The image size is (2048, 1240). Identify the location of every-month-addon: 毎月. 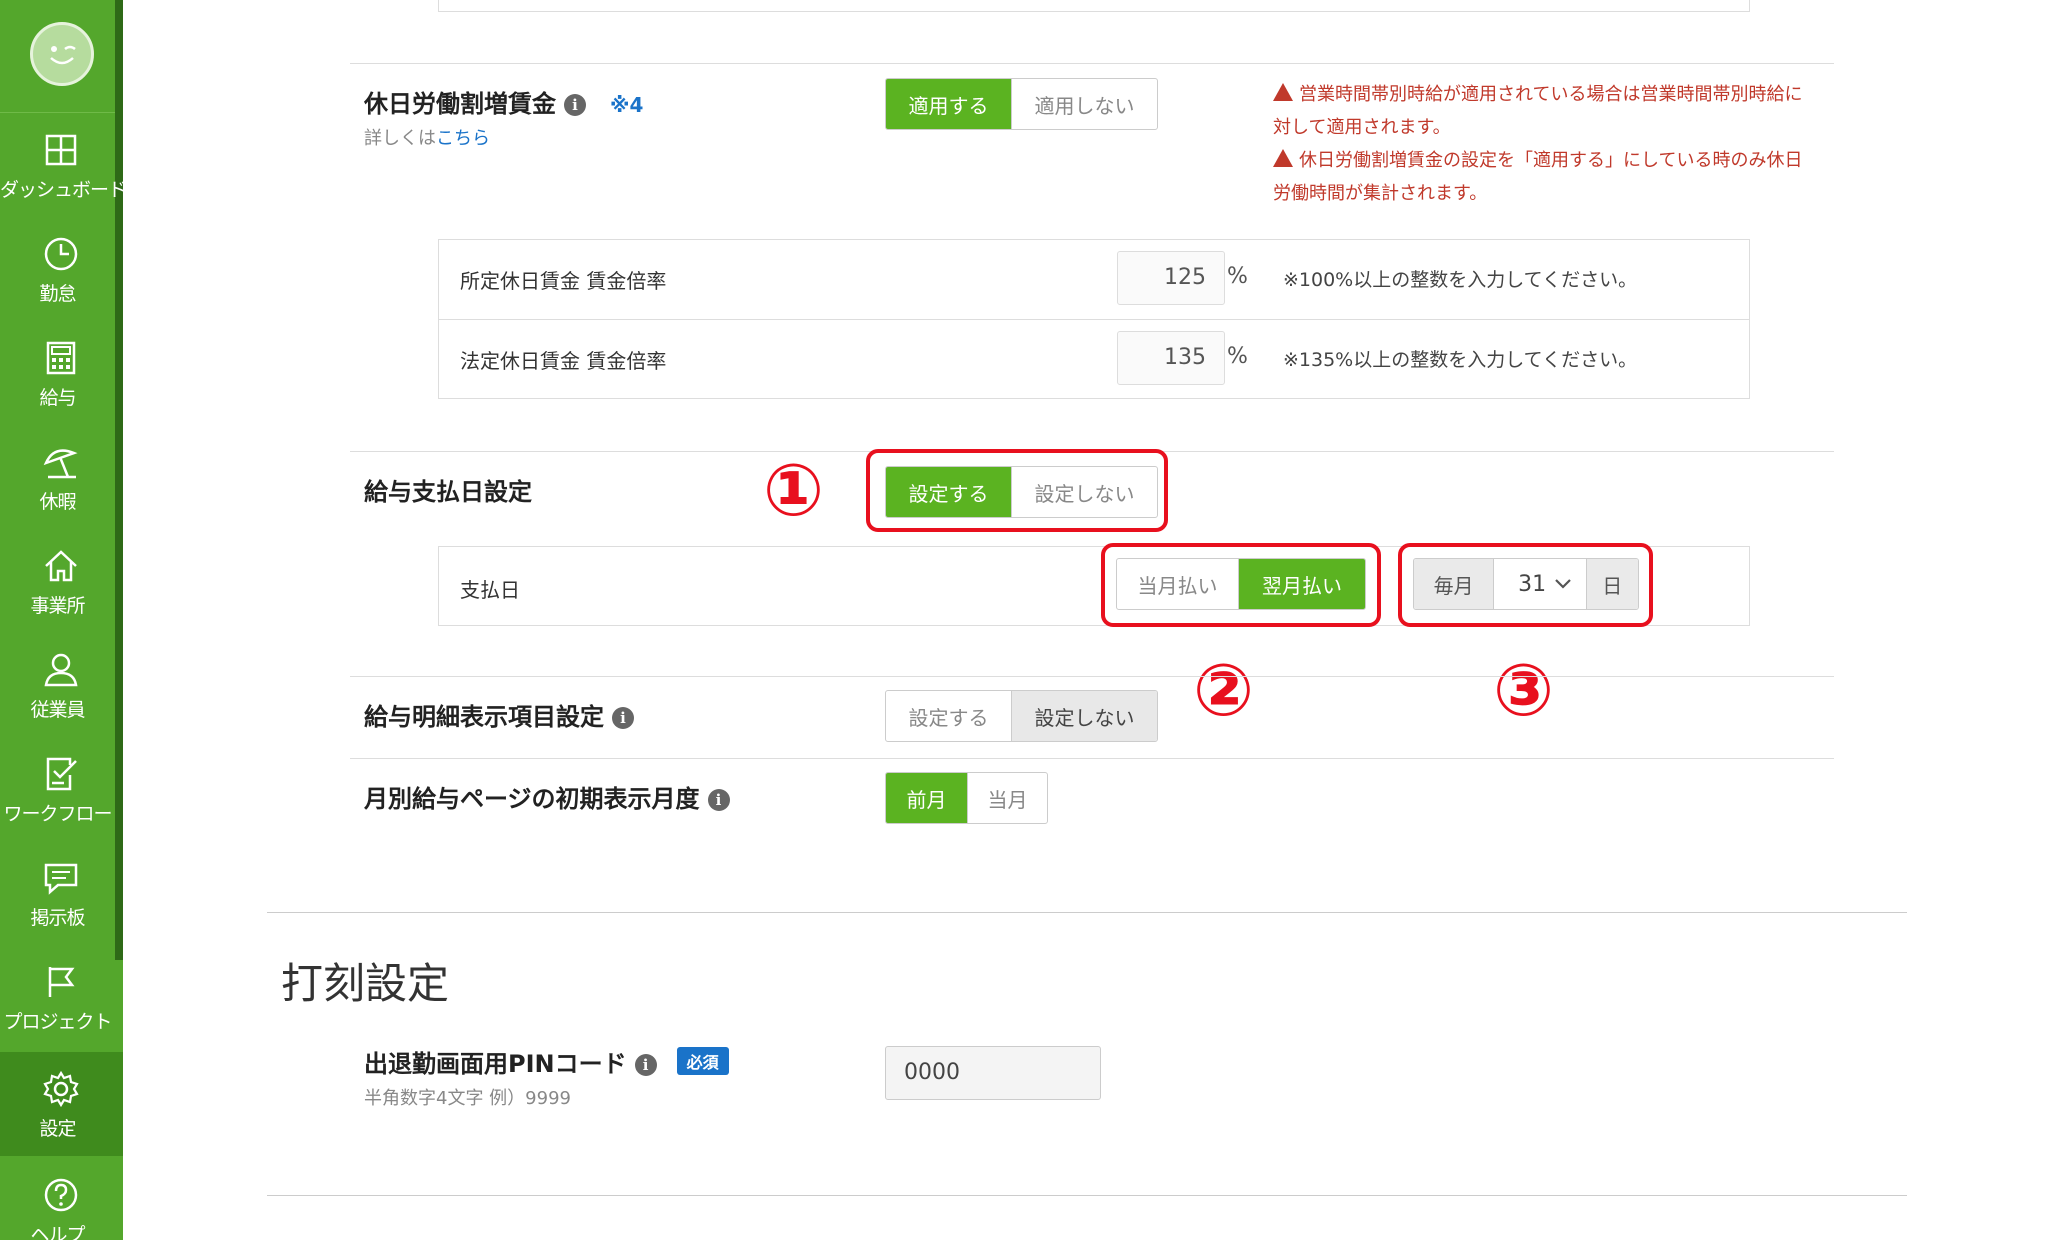
(1454, 584).